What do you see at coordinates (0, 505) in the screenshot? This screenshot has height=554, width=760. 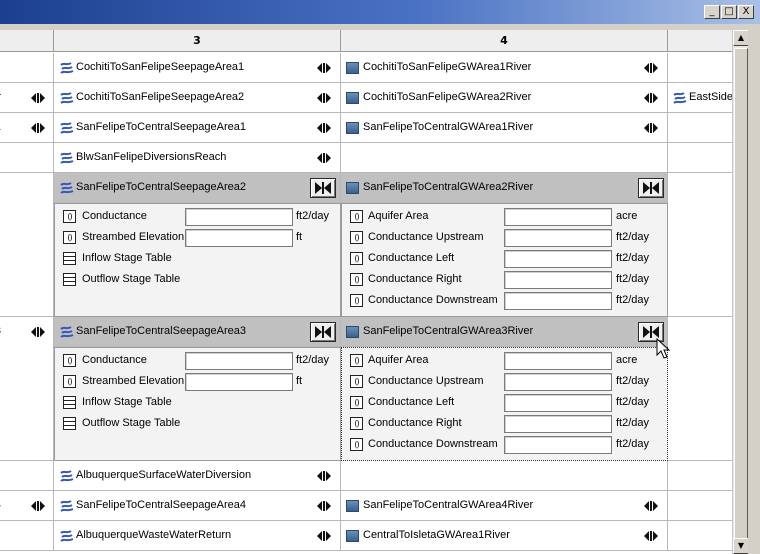 I see `grid-cell-label: est4` at bounding box center [0, 505].